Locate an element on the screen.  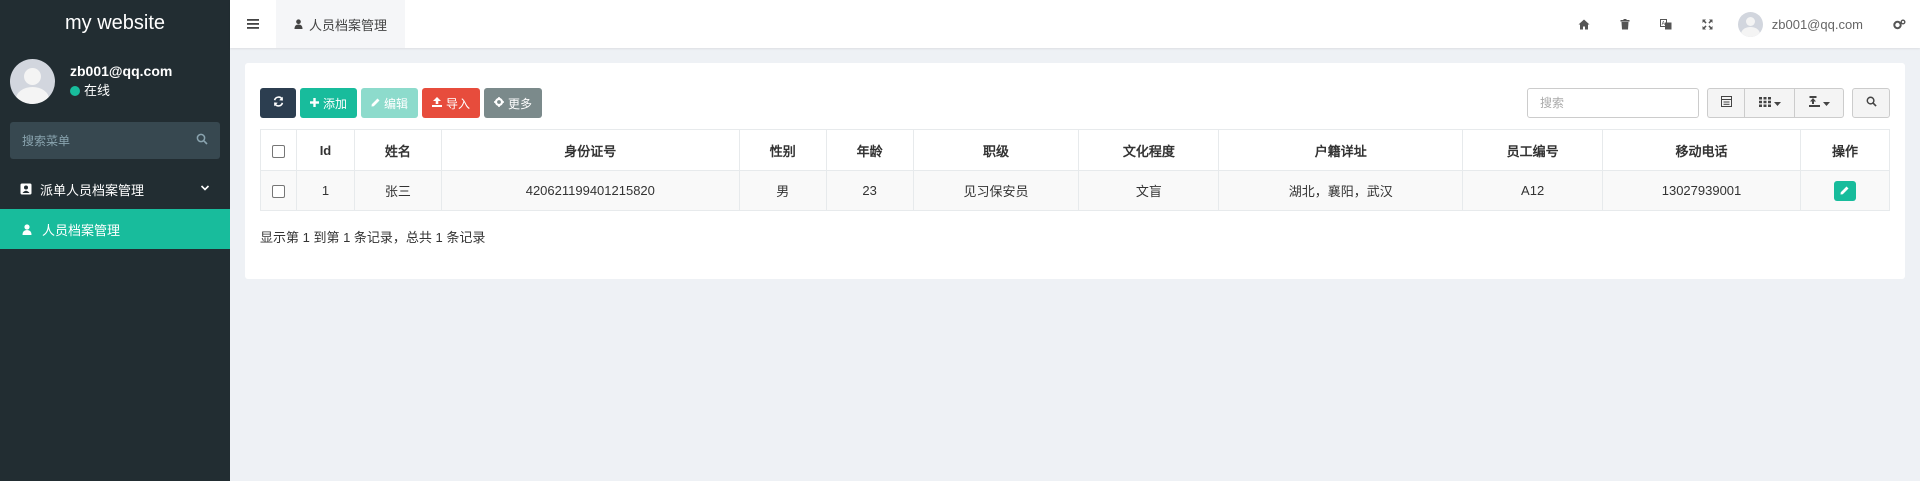
column-header: 操作 is located at coordinates (1845, 150).